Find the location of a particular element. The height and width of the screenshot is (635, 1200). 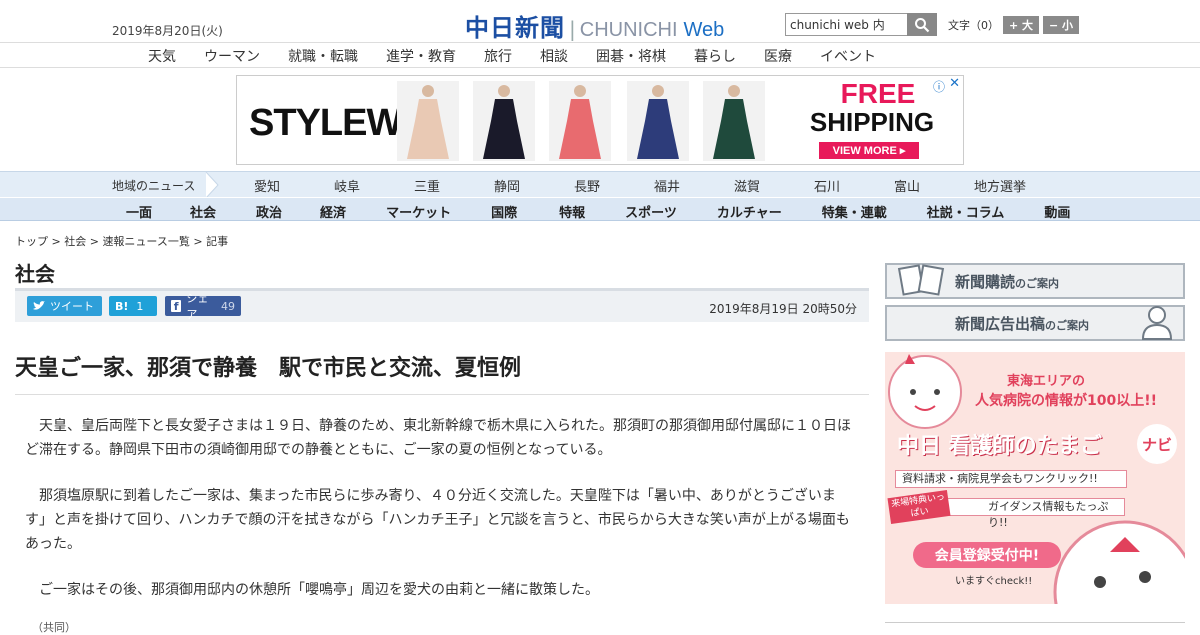

breadcrumb-section: 社会 is located at coordinates (75, 241).